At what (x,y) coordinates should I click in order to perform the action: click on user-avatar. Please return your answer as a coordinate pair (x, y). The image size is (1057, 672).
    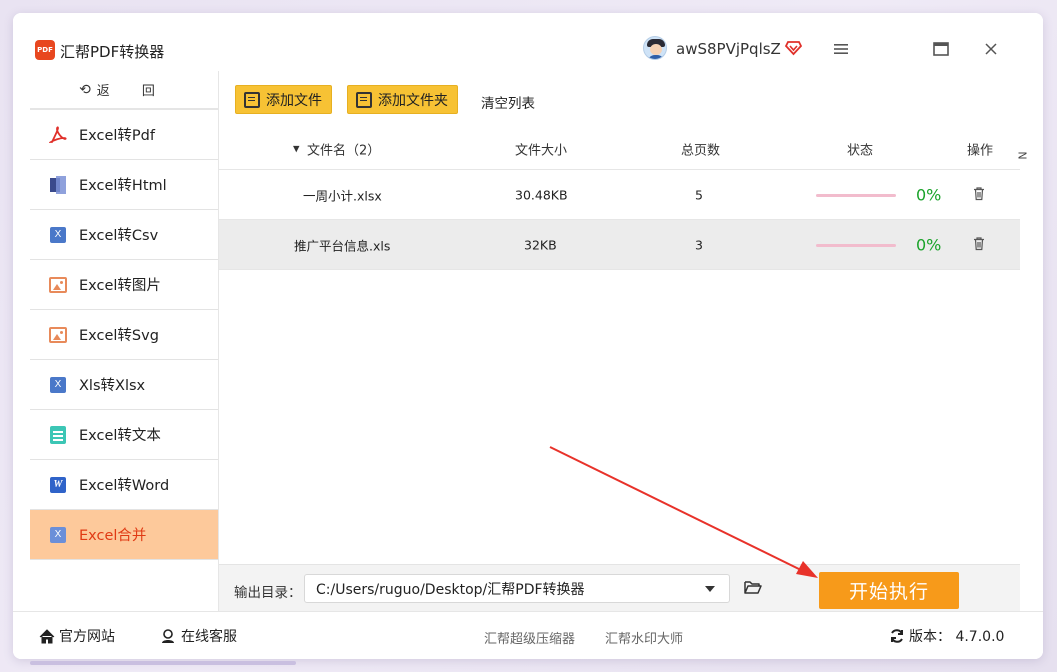
    Looking at the image, I should click on (655, 48).